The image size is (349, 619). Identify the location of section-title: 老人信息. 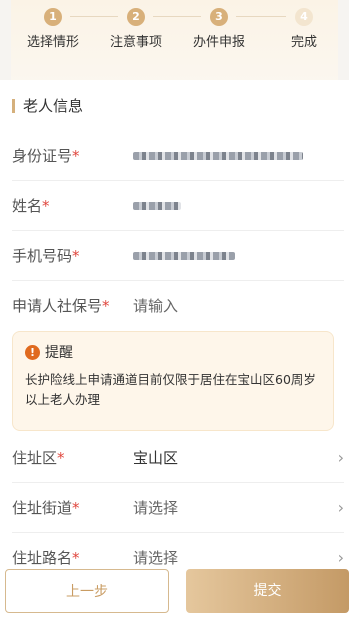
(47, 105).